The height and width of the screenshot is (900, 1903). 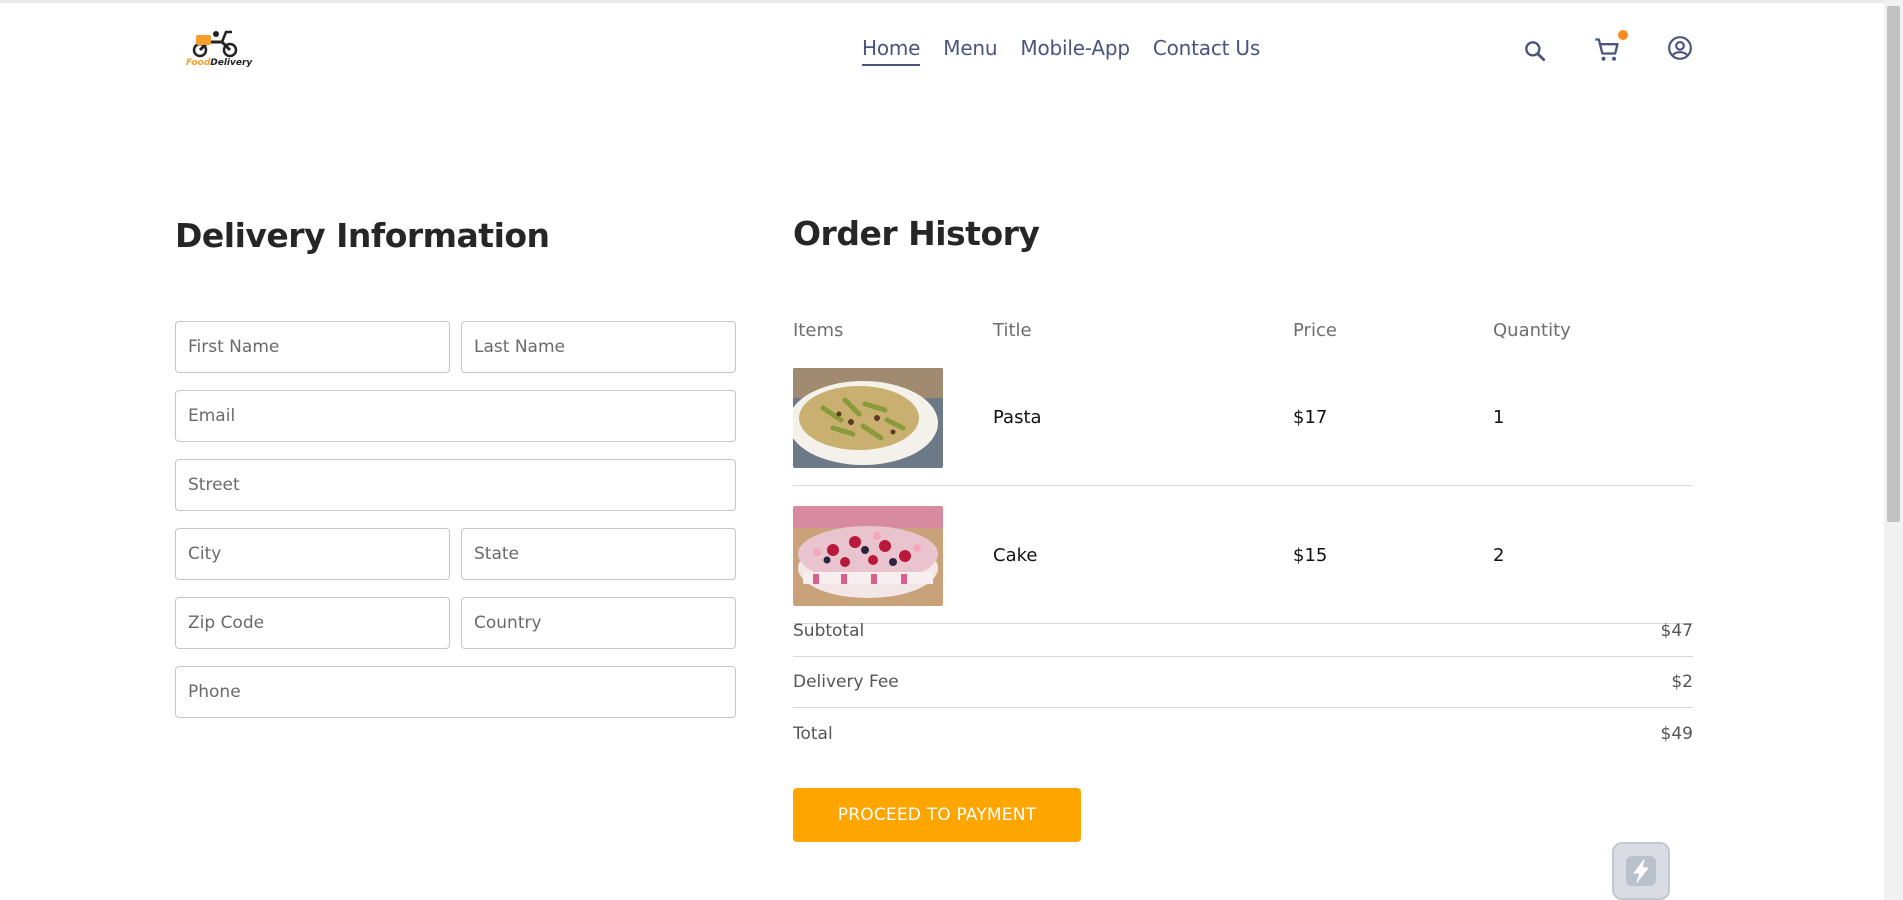 What do you see at coordinates (1243, 330) in the screenshot?
I see `table-header: Items Title Price Quantity` at bounding box center [1243, 330].